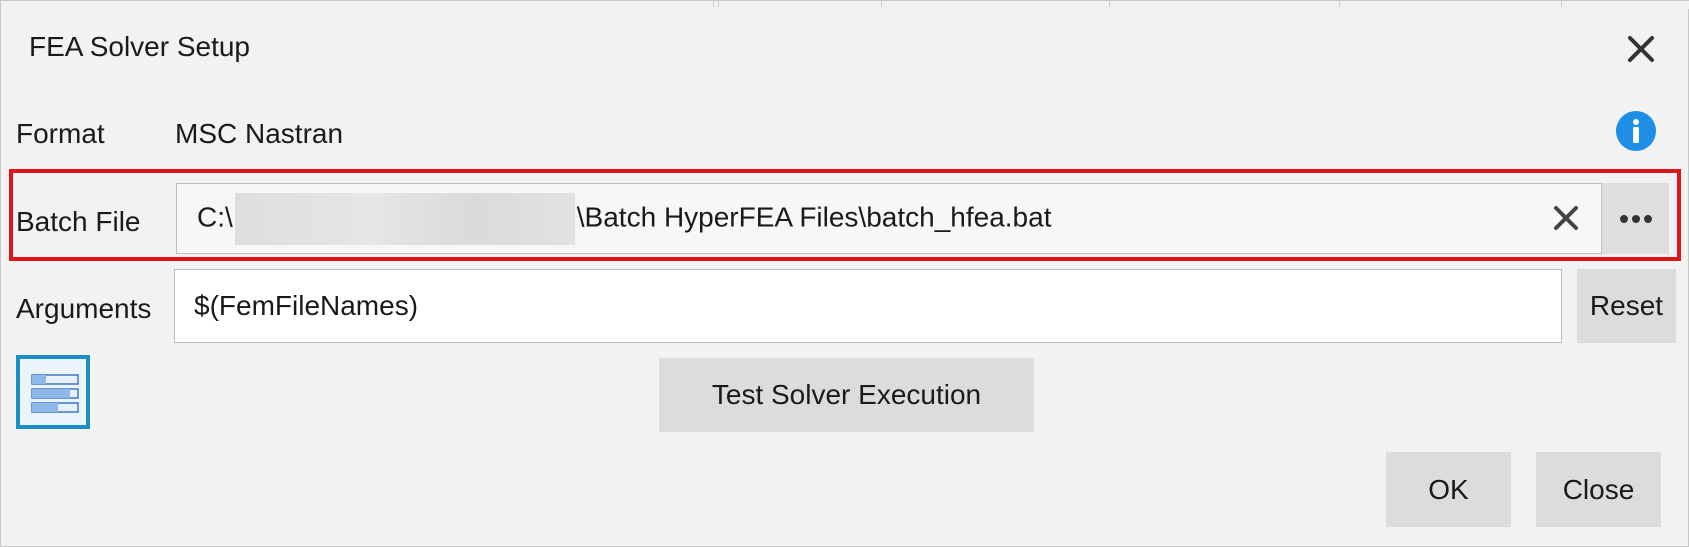 The width and height of the screenshot is (1689, 547). Describe the element at coordinates (845, 5) in the screenshot. I see `top-edge-strip` at that location.